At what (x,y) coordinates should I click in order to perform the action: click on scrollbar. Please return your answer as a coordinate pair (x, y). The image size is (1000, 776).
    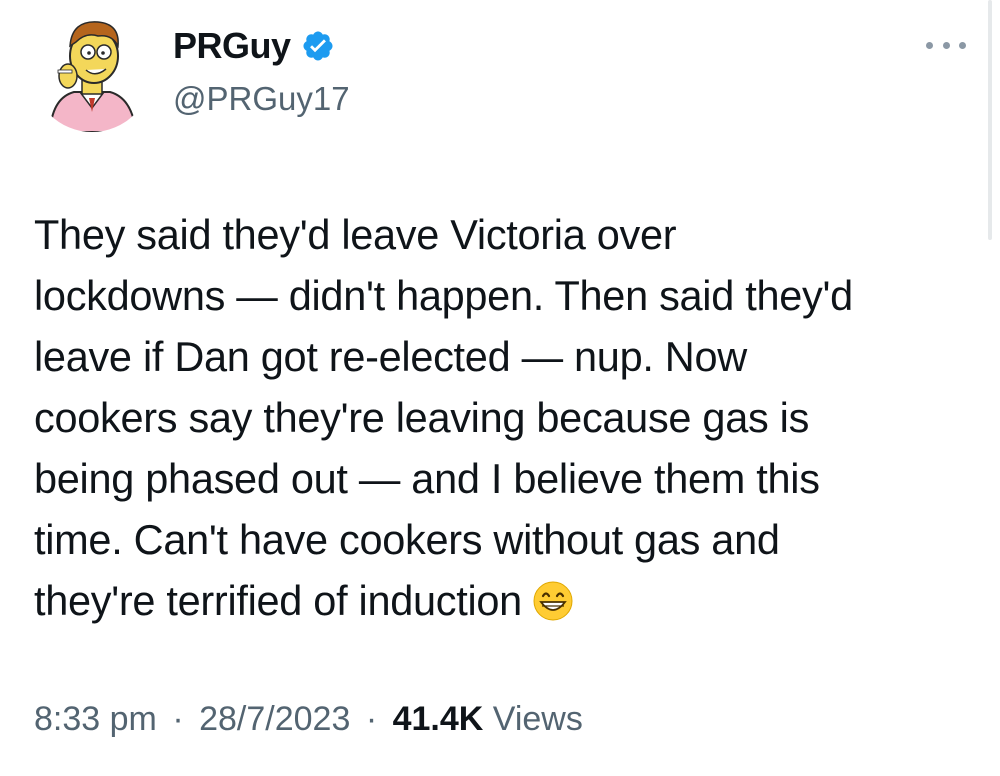
    Looking at the image, I should click on (990, 120).